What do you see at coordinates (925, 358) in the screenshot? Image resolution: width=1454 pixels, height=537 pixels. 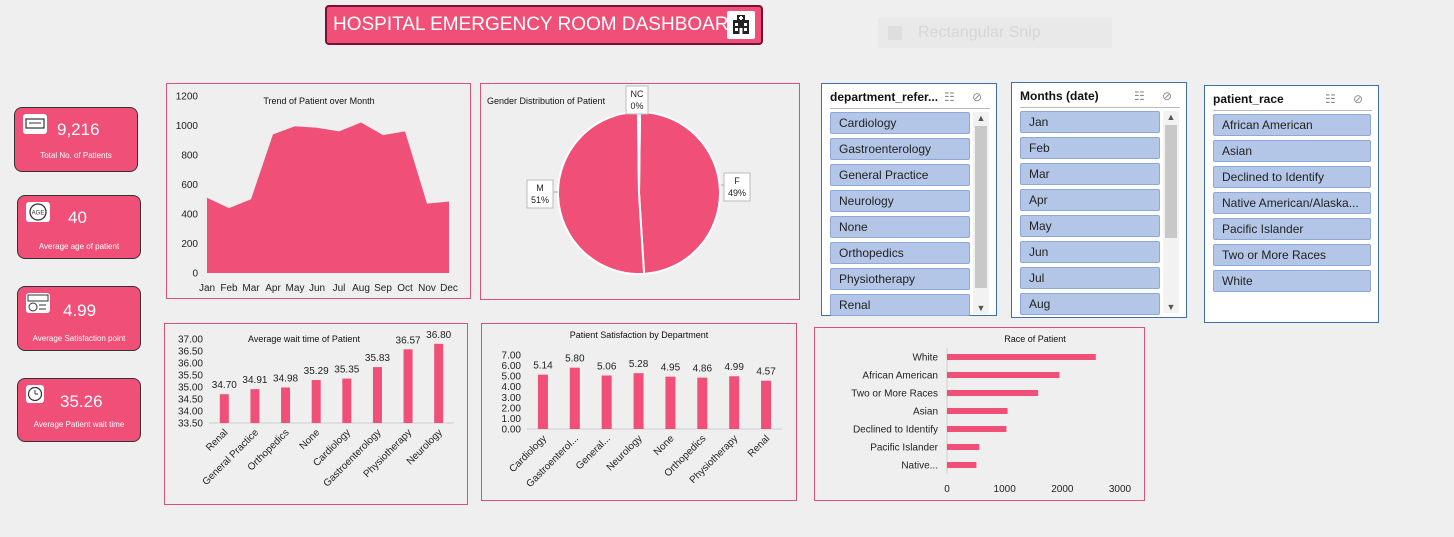 I see `y-tick-label: White` at bounding box center [925, 358].